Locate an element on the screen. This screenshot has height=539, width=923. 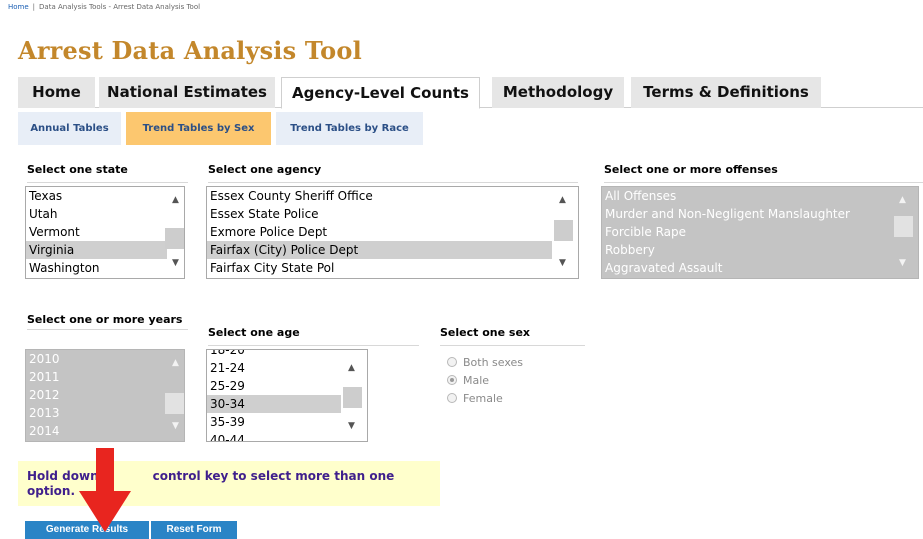
agency-option: Essex State Police is located at coordinates (392, 214).